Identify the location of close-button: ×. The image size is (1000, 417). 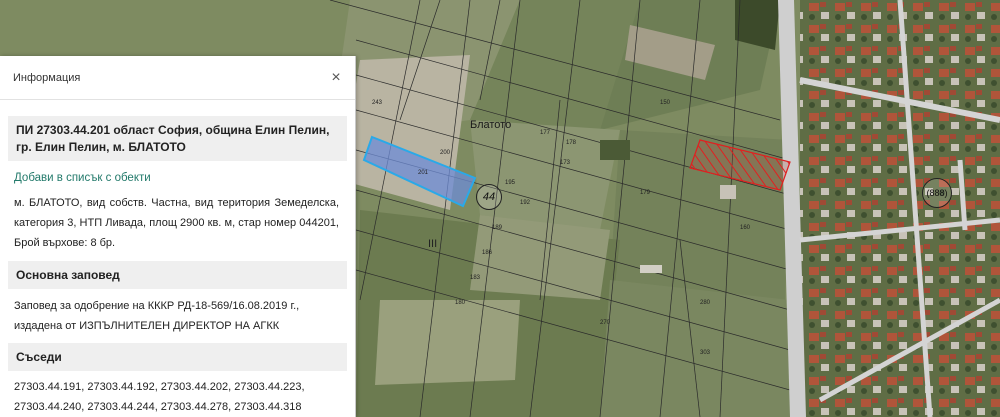
(336, 78).